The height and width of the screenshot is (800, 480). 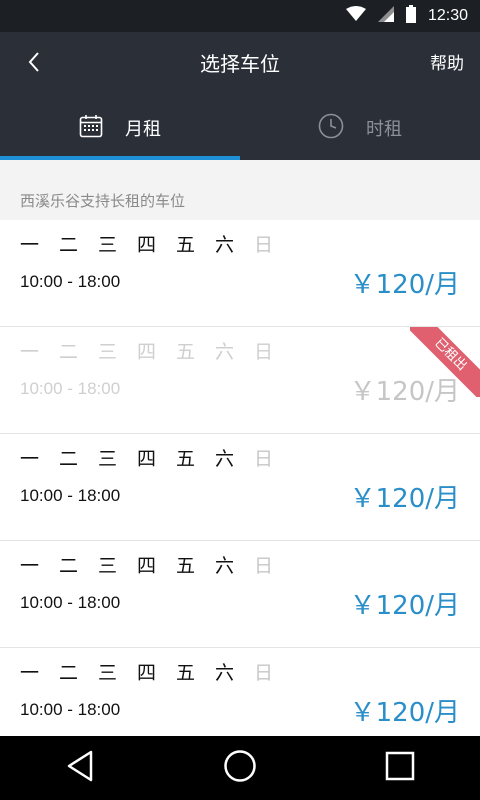 I want to click on wifi-icon, so click(x=355, y=16).